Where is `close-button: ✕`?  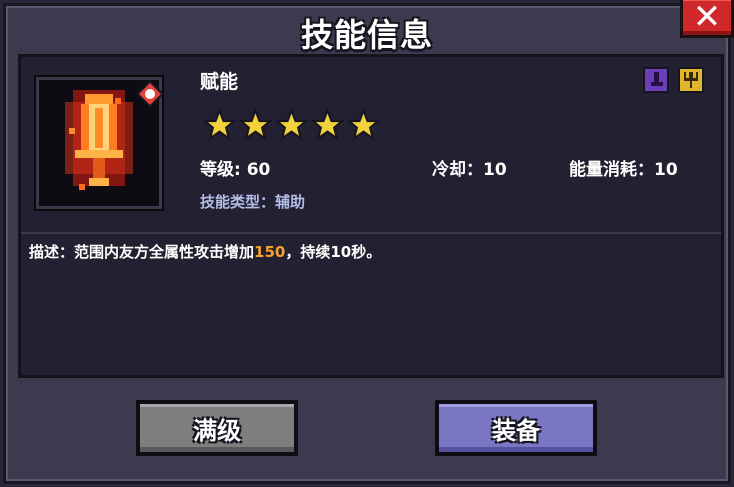 close-button: ✕ is located at coordinates (707, 19).